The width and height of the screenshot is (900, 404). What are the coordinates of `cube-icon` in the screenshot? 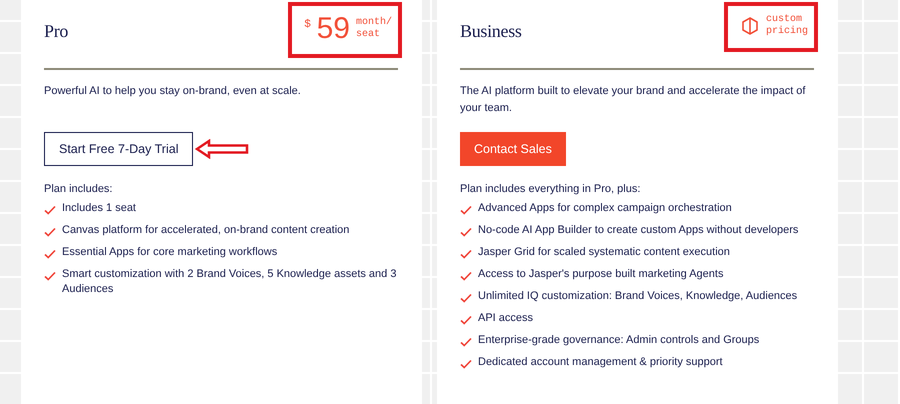 It's located at (750, 26).